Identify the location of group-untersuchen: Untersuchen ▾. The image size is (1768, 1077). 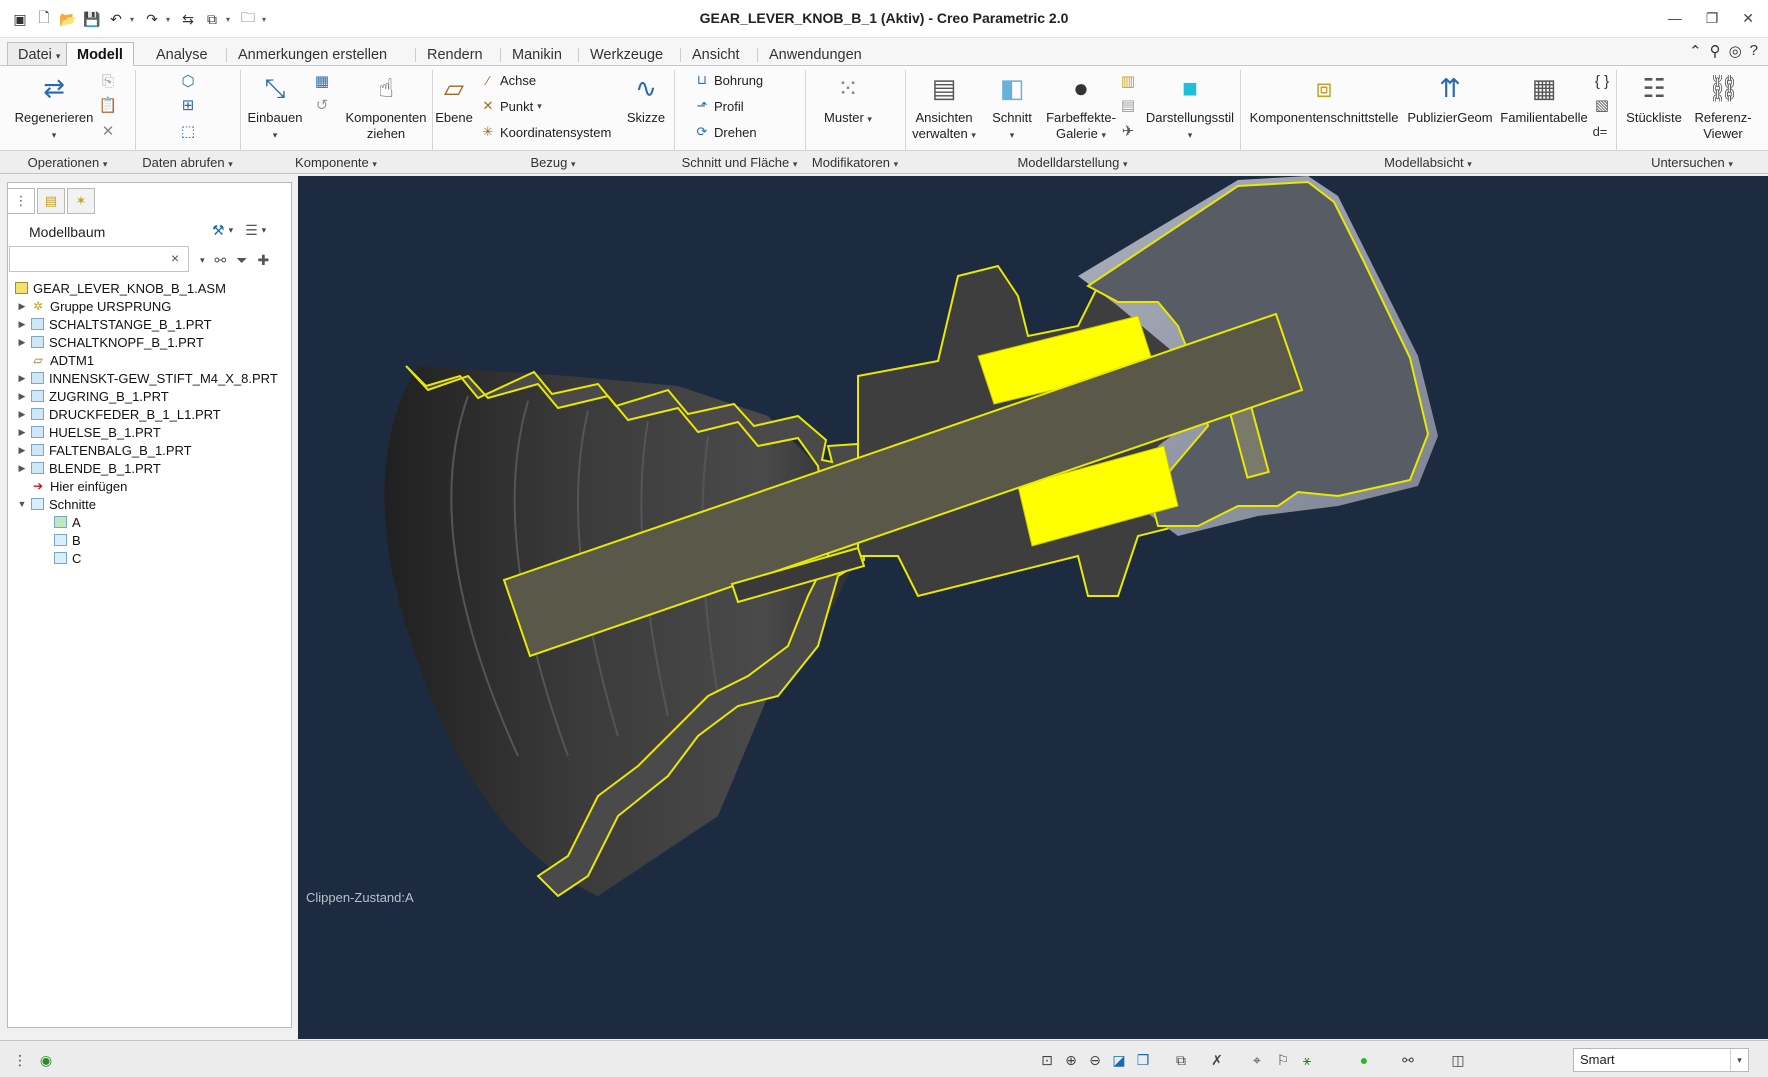
(1692, 162).